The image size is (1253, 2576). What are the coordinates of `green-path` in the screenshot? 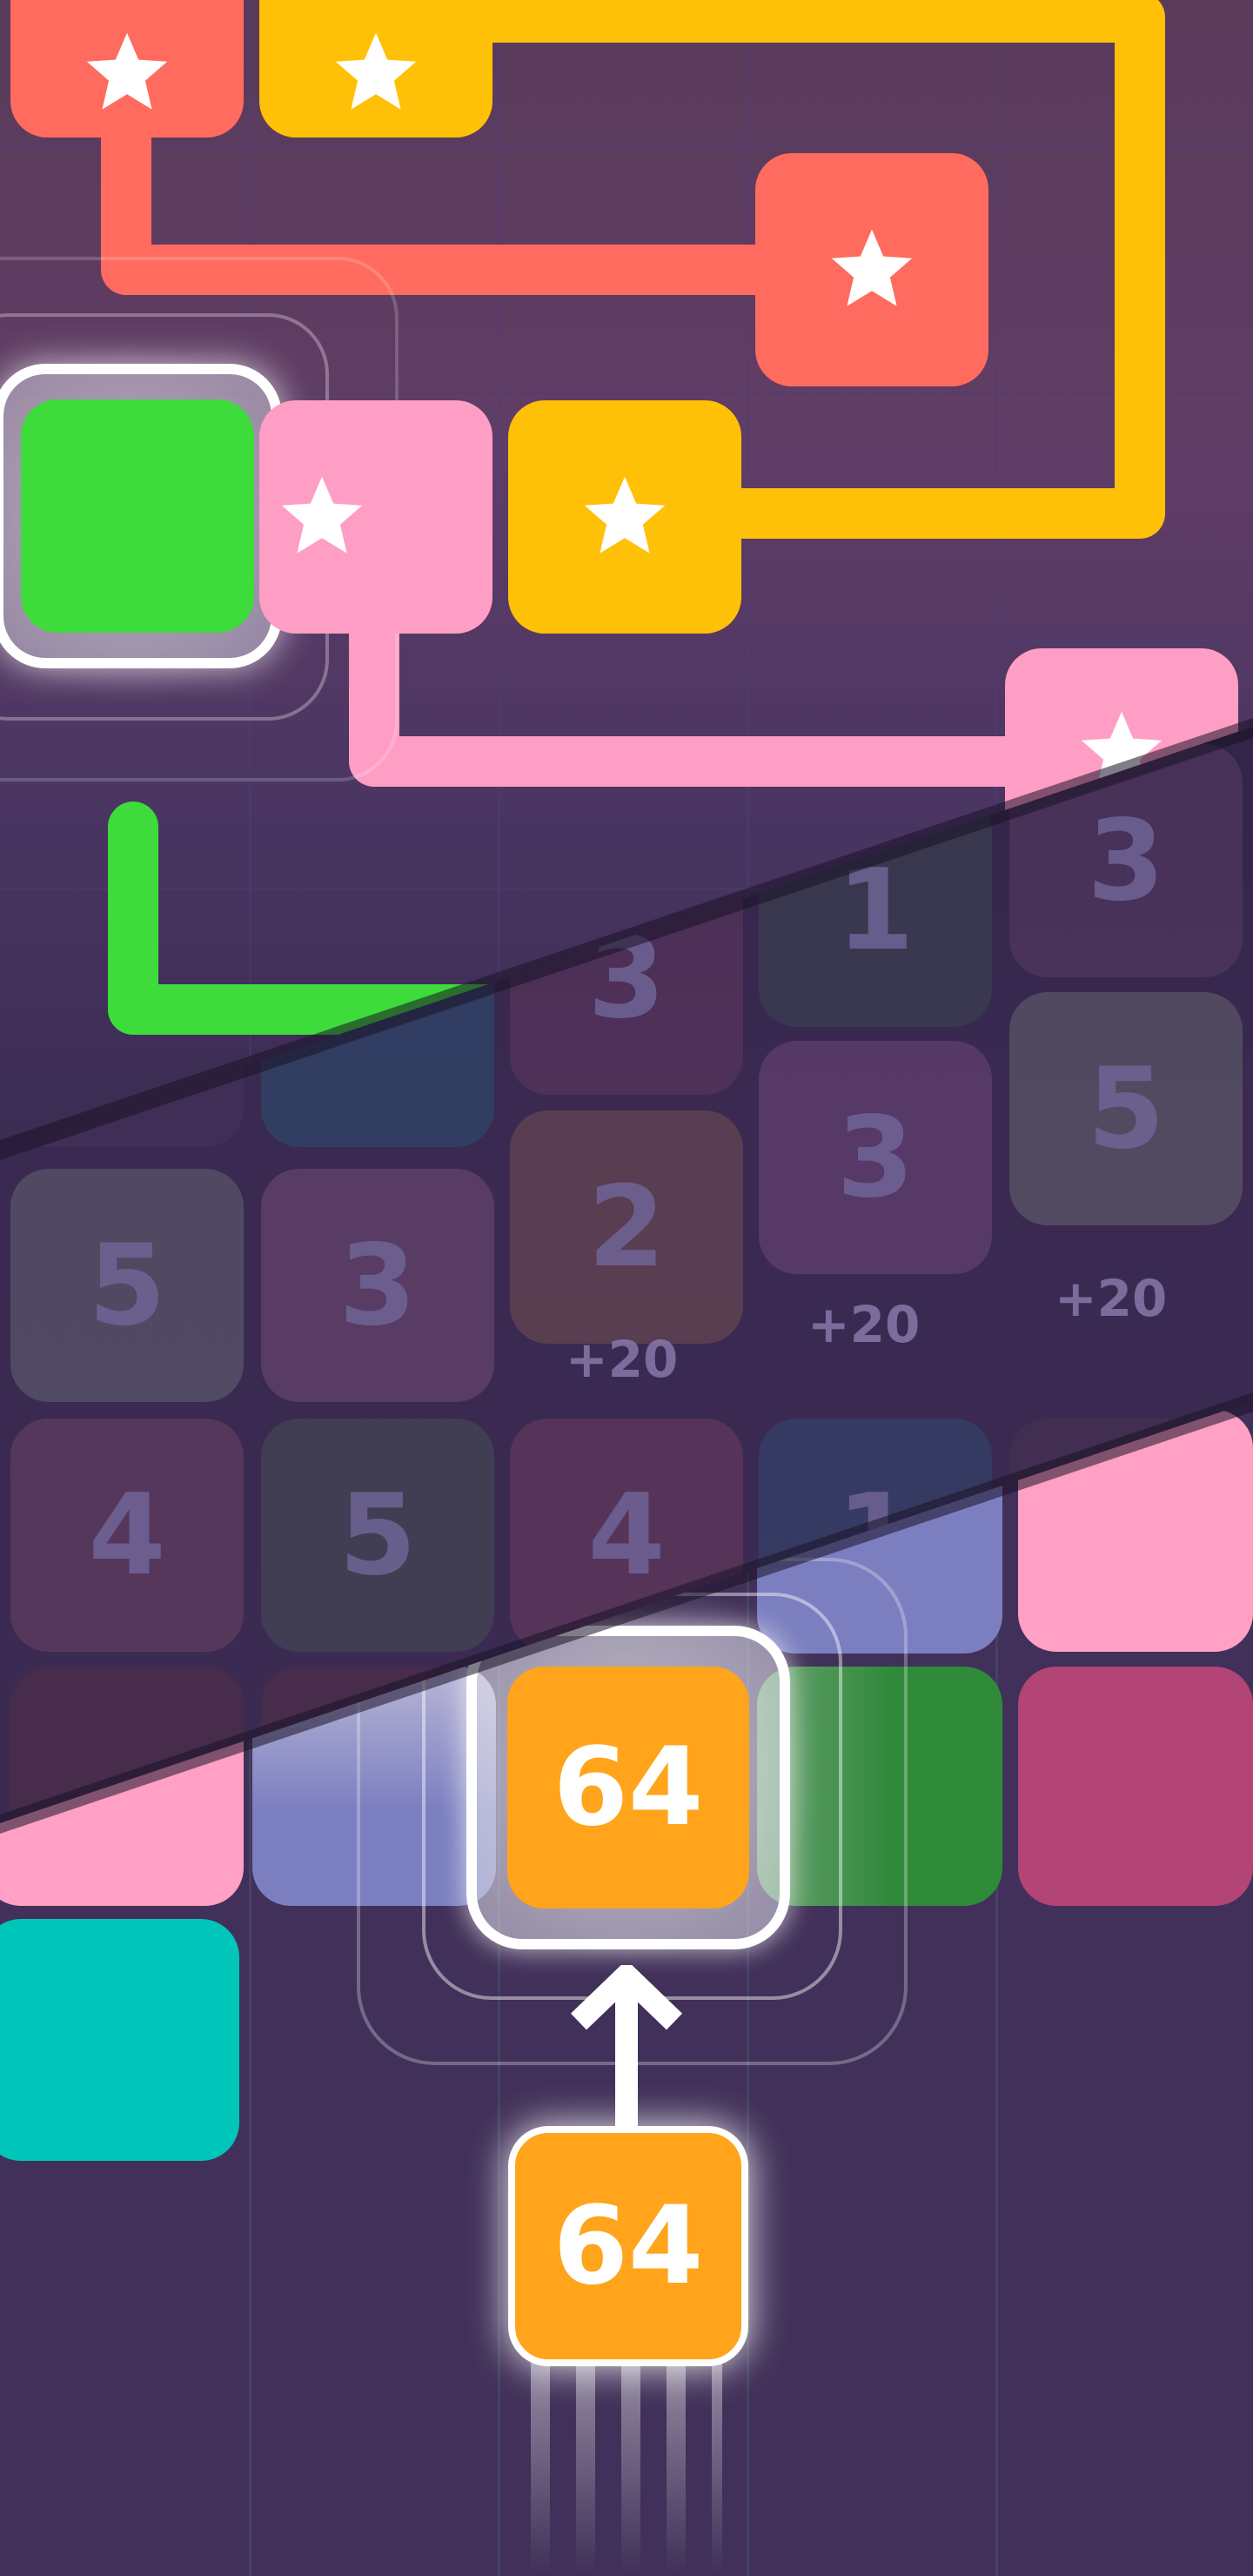 It's located at (345, 919).